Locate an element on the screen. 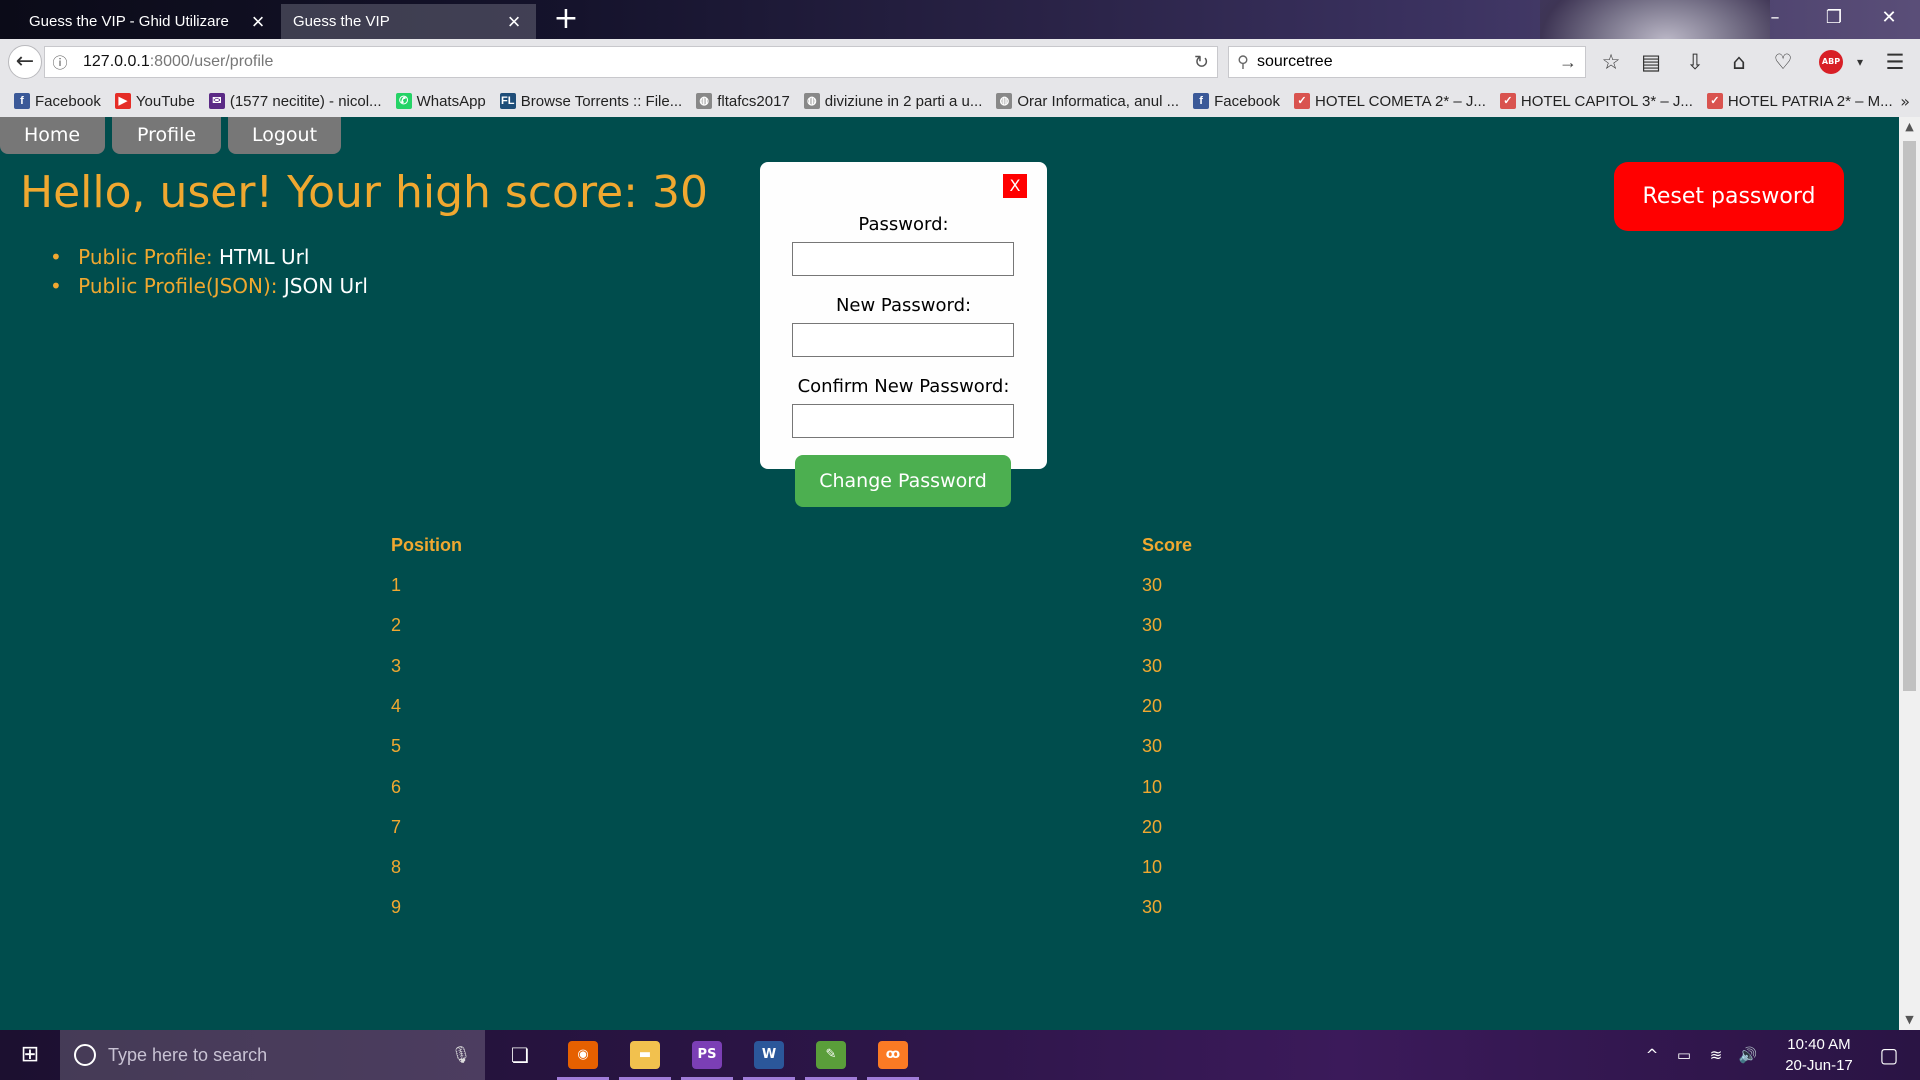 The width and height of the screenshot is (1920, 1080). bookmark-item: ◍ fltafcs2017 is located at coordinates (743, 101).